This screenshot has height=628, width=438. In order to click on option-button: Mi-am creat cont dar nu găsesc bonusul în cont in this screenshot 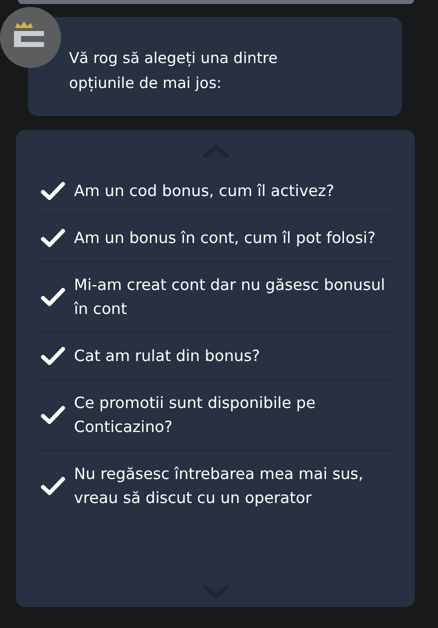, I will do `click(215, 297)`.